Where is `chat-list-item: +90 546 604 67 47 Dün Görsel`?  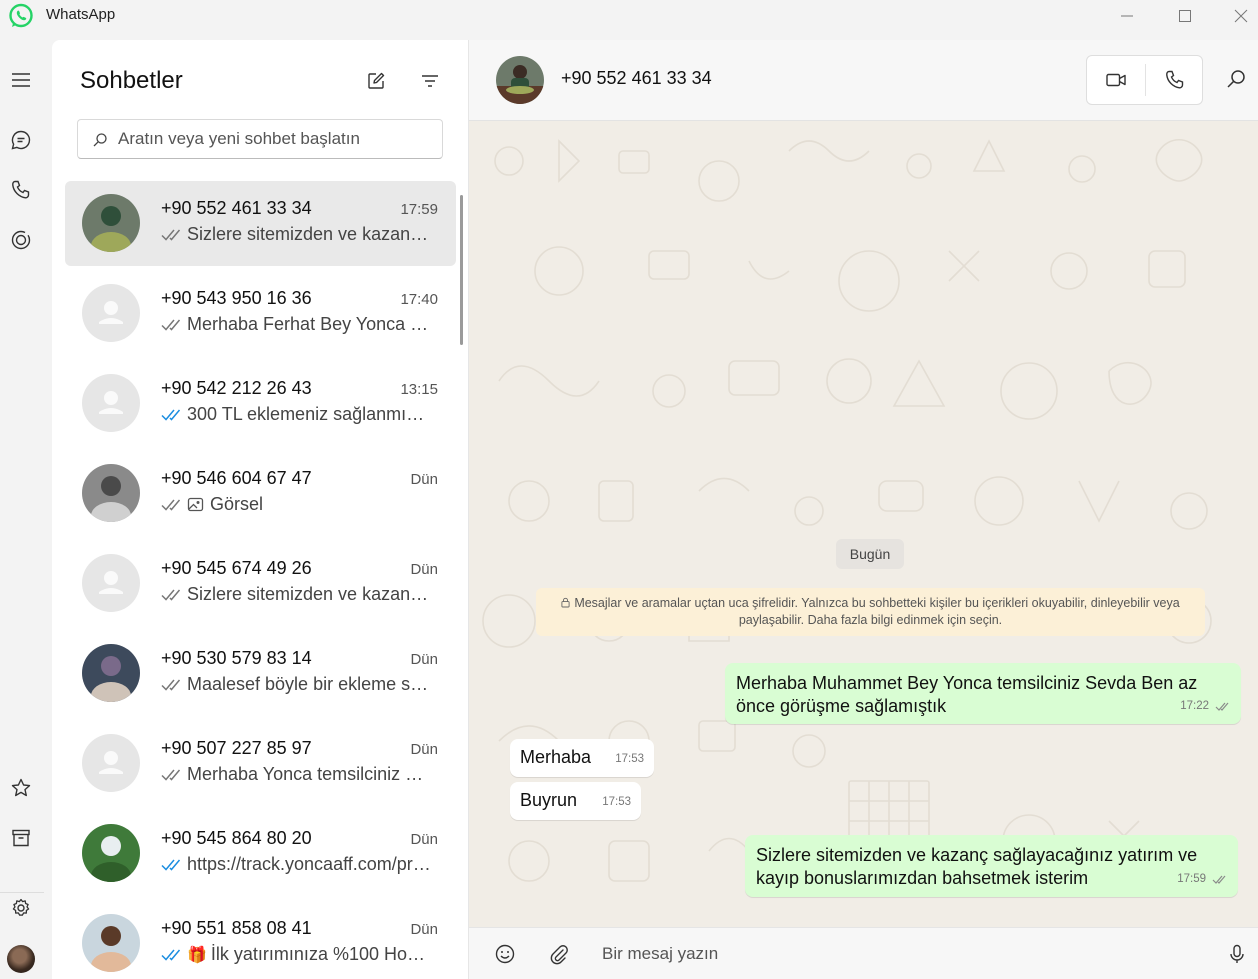
chat-list-item: +90 546 604 67 47 Dün Görsel is located at coordinates (260, 493).